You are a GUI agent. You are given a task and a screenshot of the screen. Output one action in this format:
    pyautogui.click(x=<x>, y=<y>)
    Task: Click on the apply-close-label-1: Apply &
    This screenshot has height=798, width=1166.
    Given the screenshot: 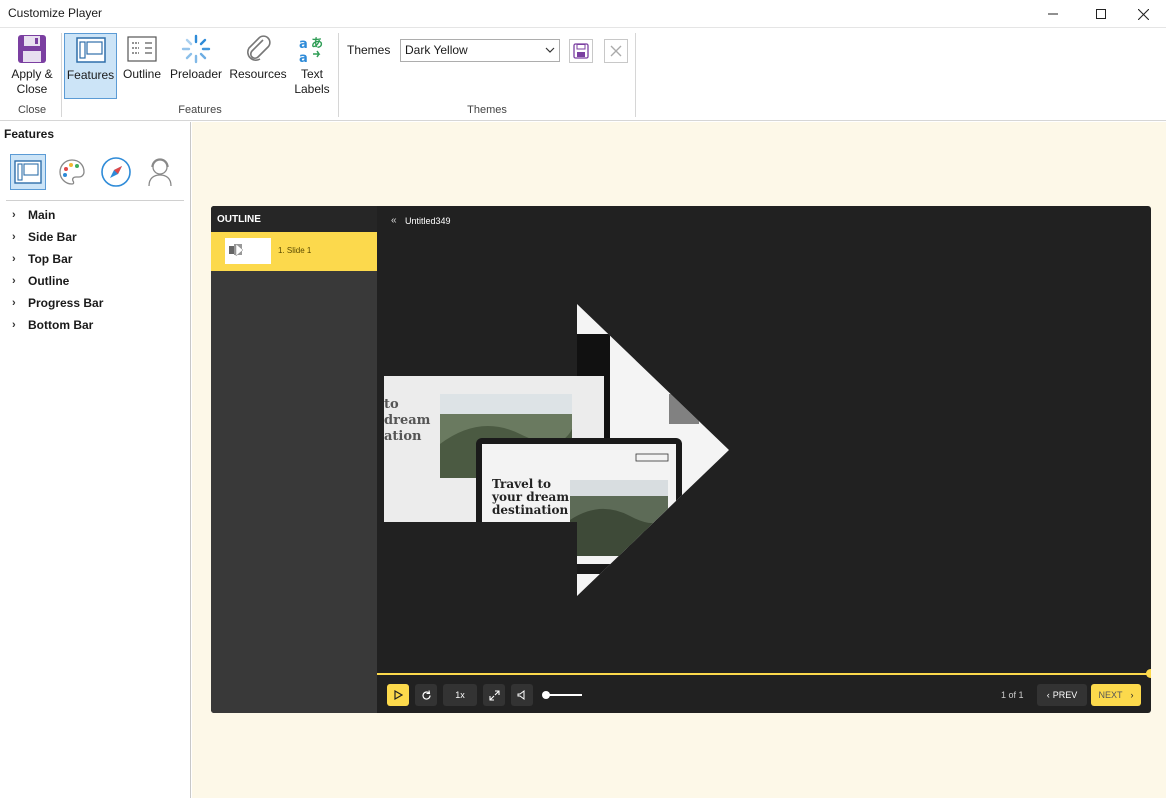 What is the action you would take?
    pyautogui.click(x=32, y=74)
    